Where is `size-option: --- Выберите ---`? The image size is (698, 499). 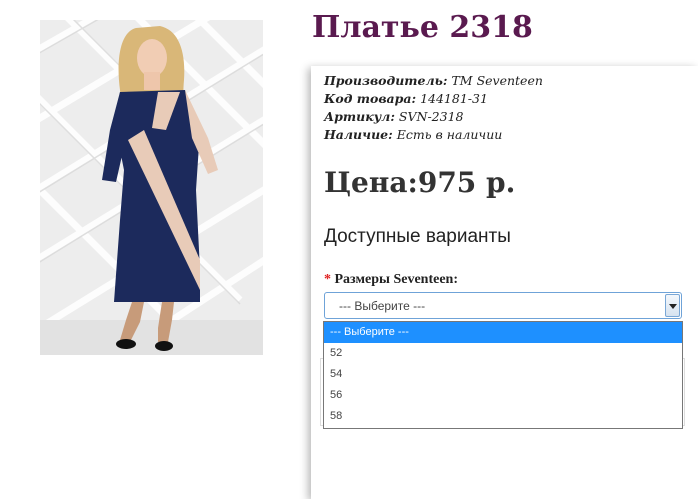
size-option: --- Выберите --- is located at coordinates (503, 332).